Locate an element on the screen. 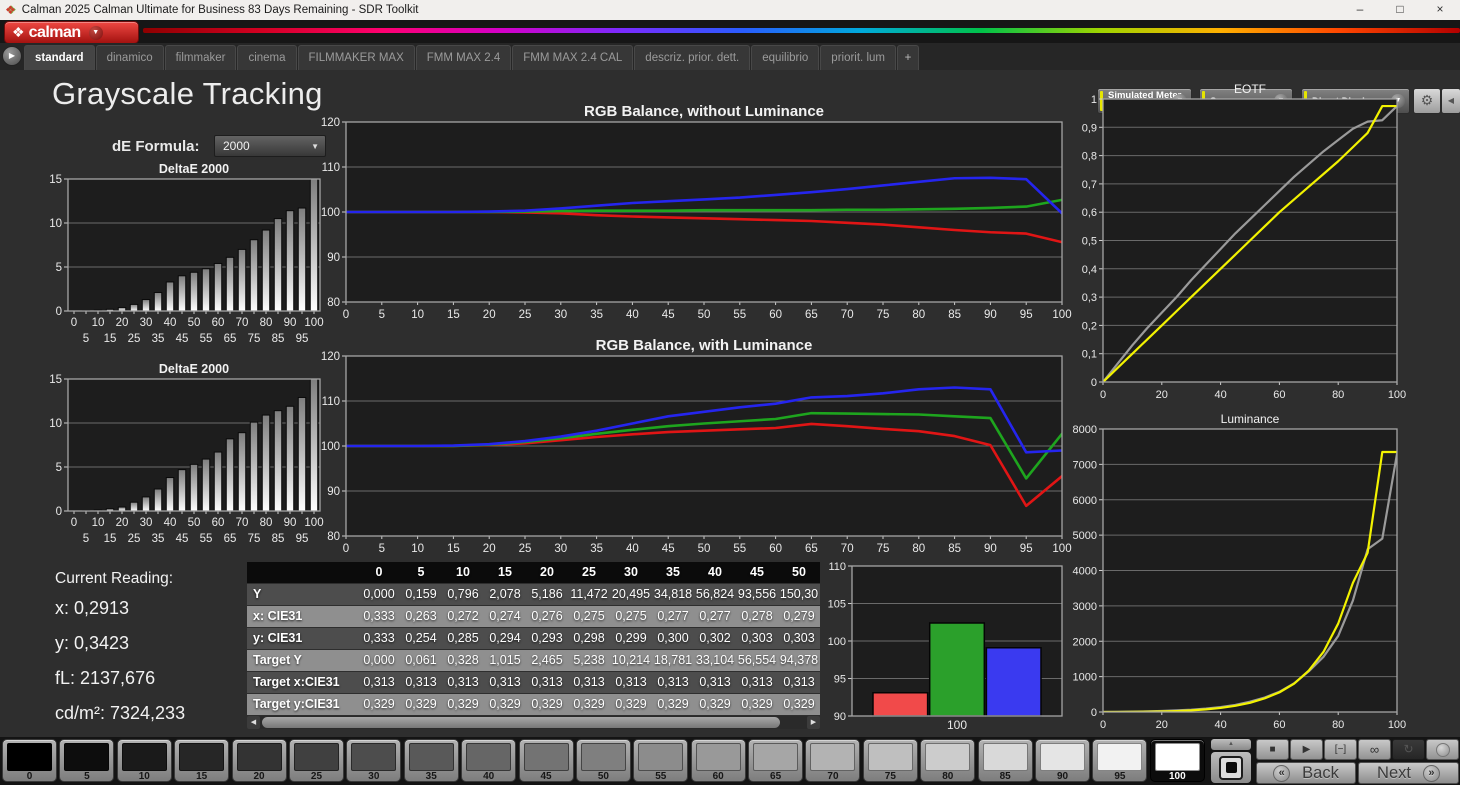  scroll-left-icon: ◀ is located at coordinates (253, 722).